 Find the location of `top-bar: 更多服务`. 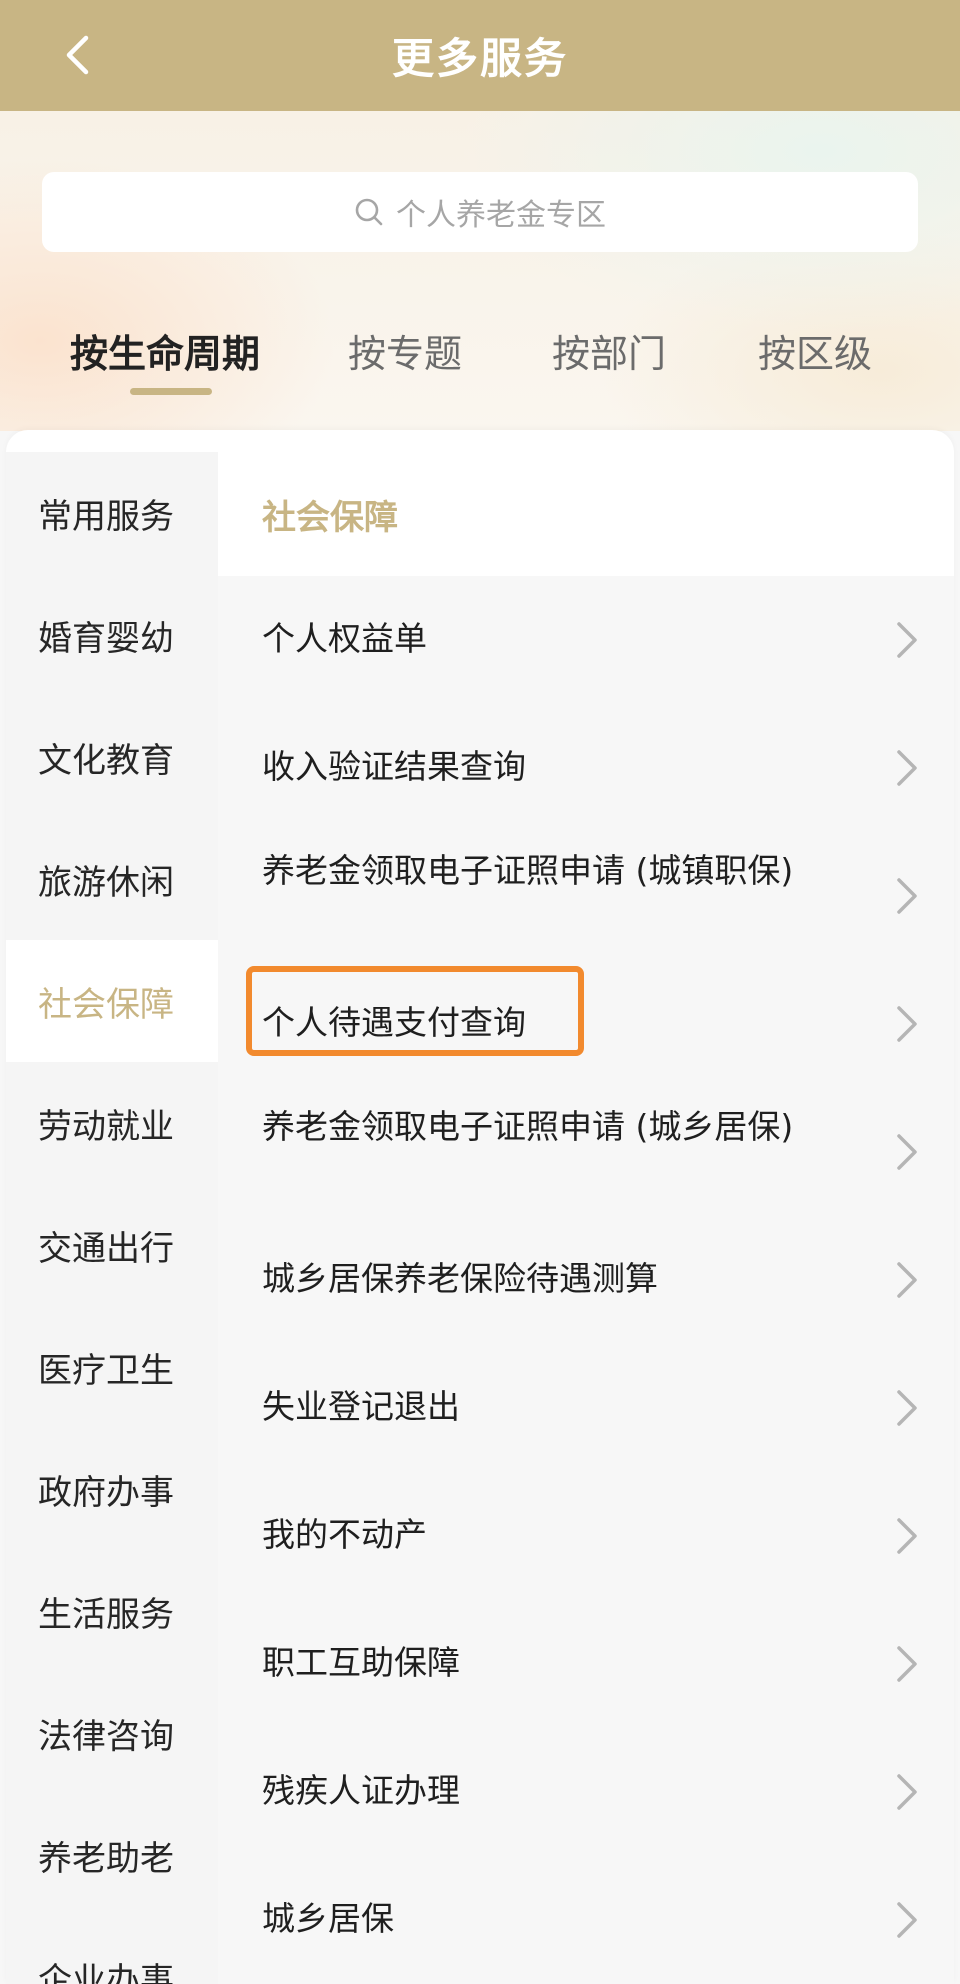

top-bar: 更多服务 is located at coordinates (480, 55).